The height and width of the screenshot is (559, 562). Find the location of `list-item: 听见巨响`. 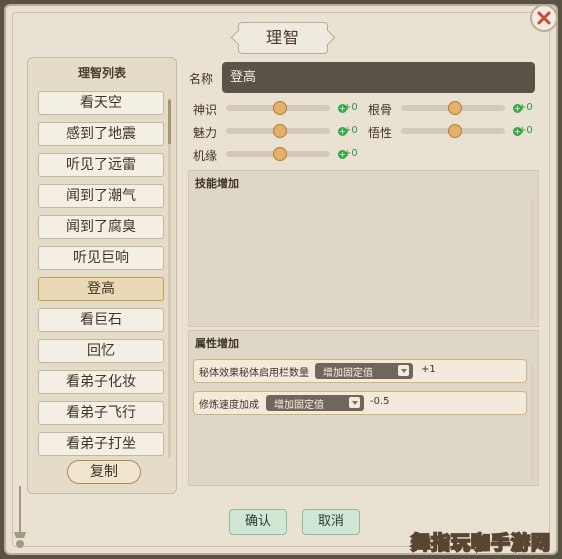

list-item: 听见巨响 is located at coordinates (101, 258).